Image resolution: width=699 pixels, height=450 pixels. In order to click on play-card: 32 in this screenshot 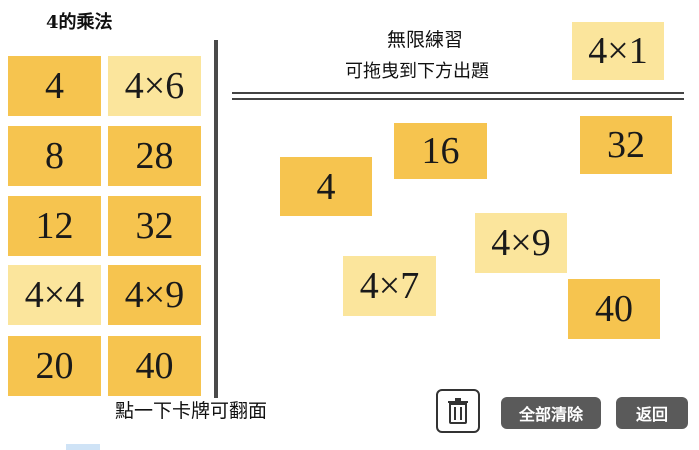, I will do `click(626, 145)`.